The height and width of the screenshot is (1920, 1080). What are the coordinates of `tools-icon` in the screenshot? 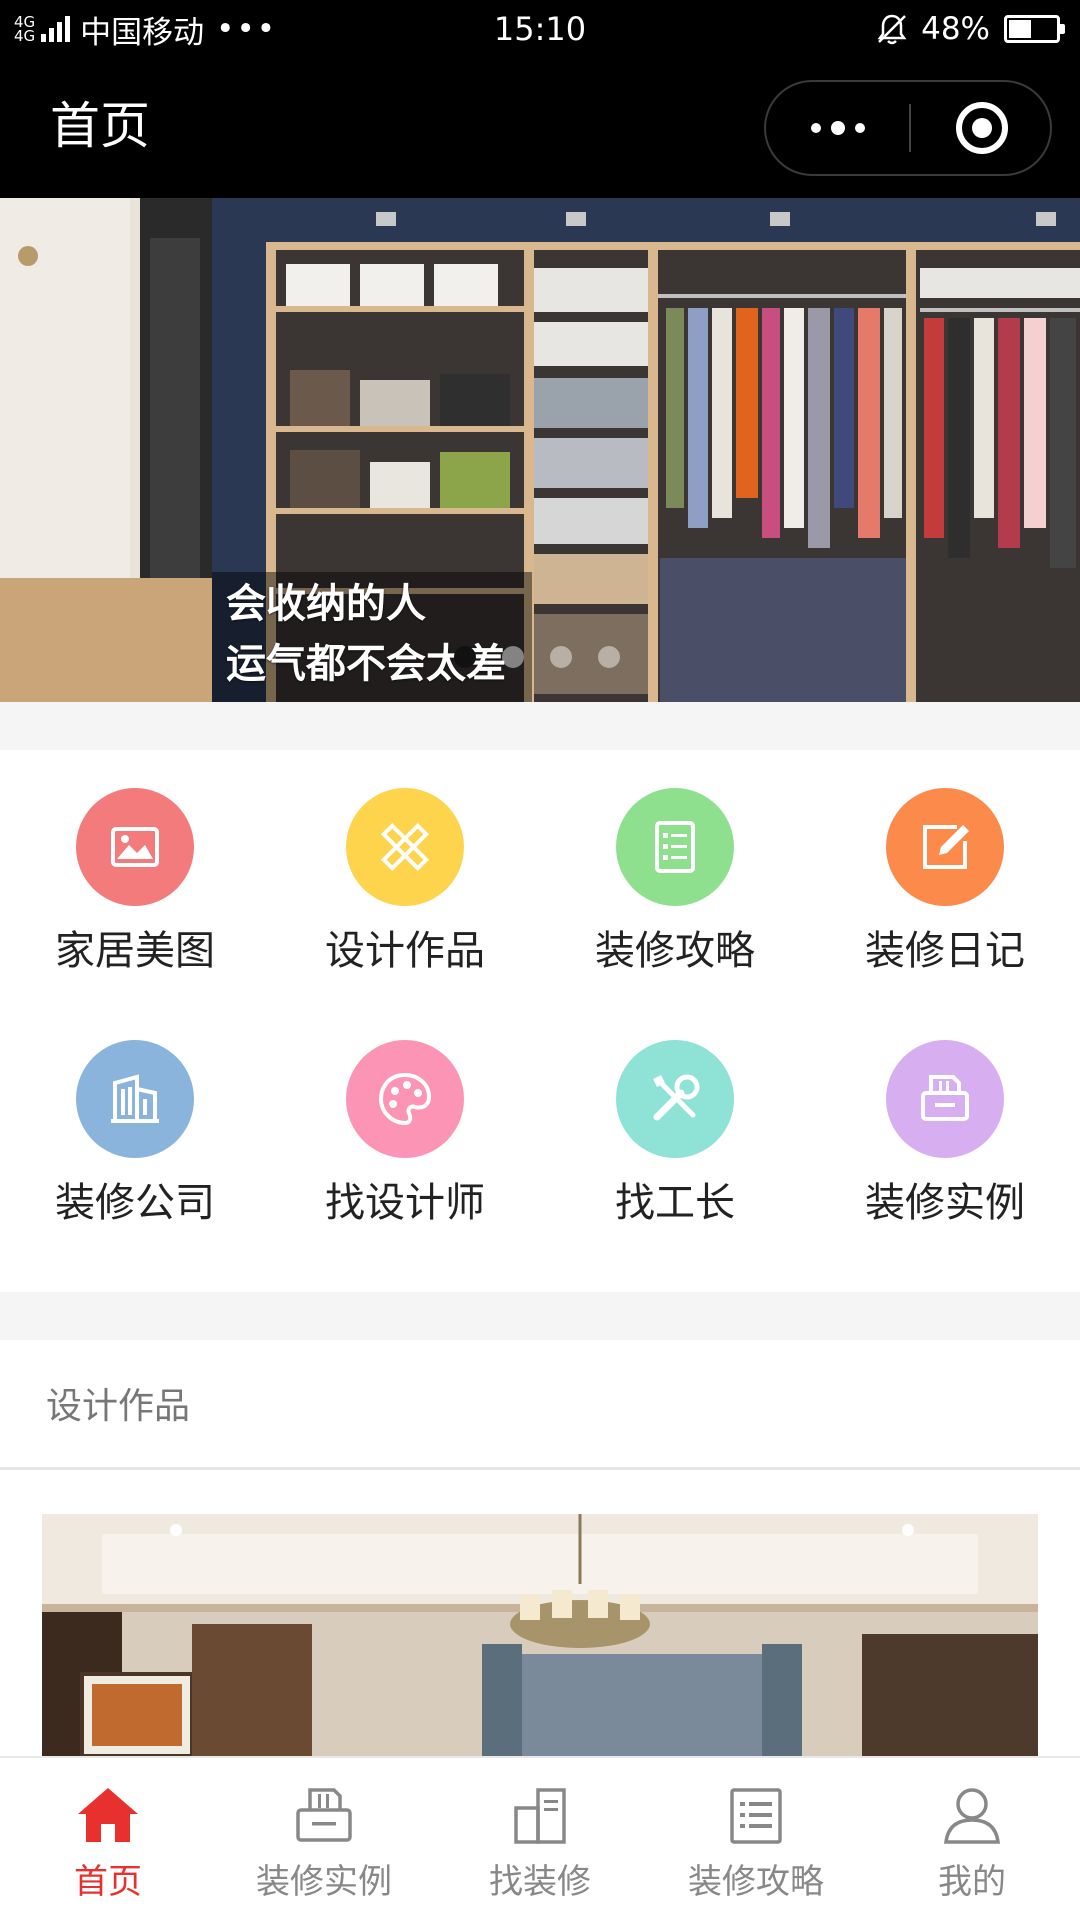 It's located at (676, 1097).